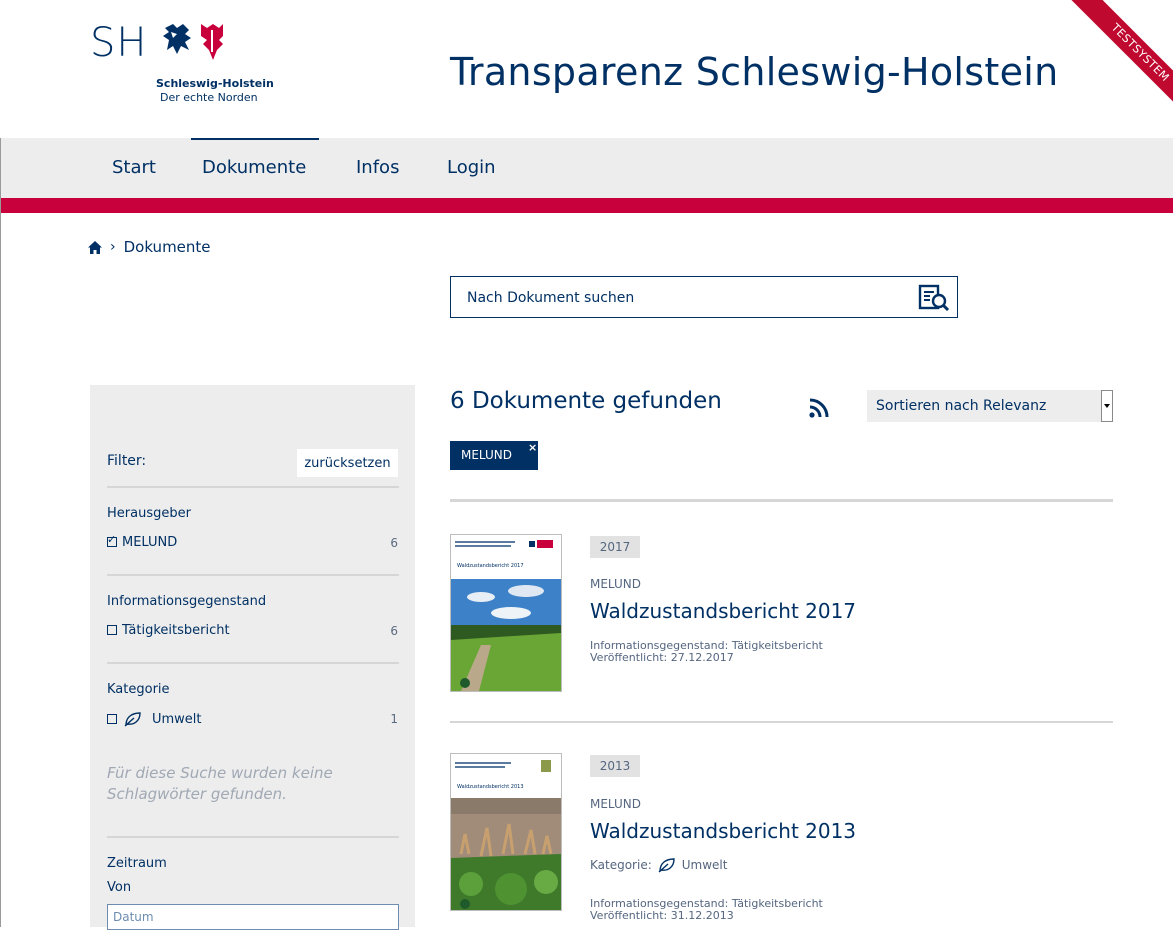 The width and height of the screenshot is (1173, 930). Describe the element at coordinates (487, 455) in the screenshot. I see `active-filter-label: MELUND` at that location.